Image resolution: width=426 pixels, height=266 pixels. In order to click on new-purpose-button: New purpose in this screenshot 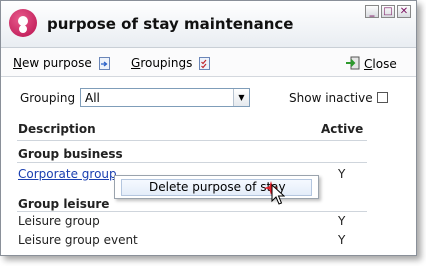, I will do `click(61, 63)`.